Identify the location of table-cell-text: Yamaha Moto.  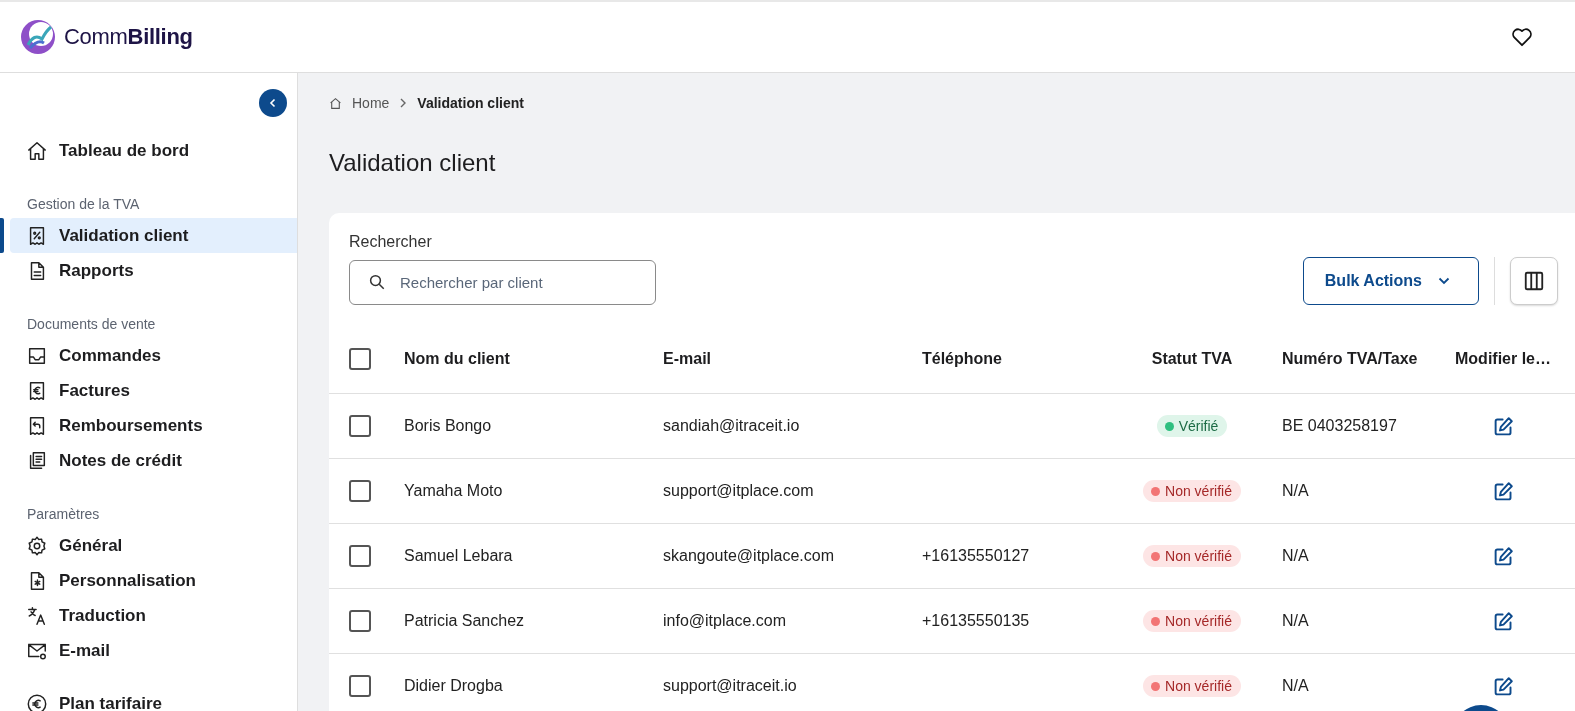
(454, 491).